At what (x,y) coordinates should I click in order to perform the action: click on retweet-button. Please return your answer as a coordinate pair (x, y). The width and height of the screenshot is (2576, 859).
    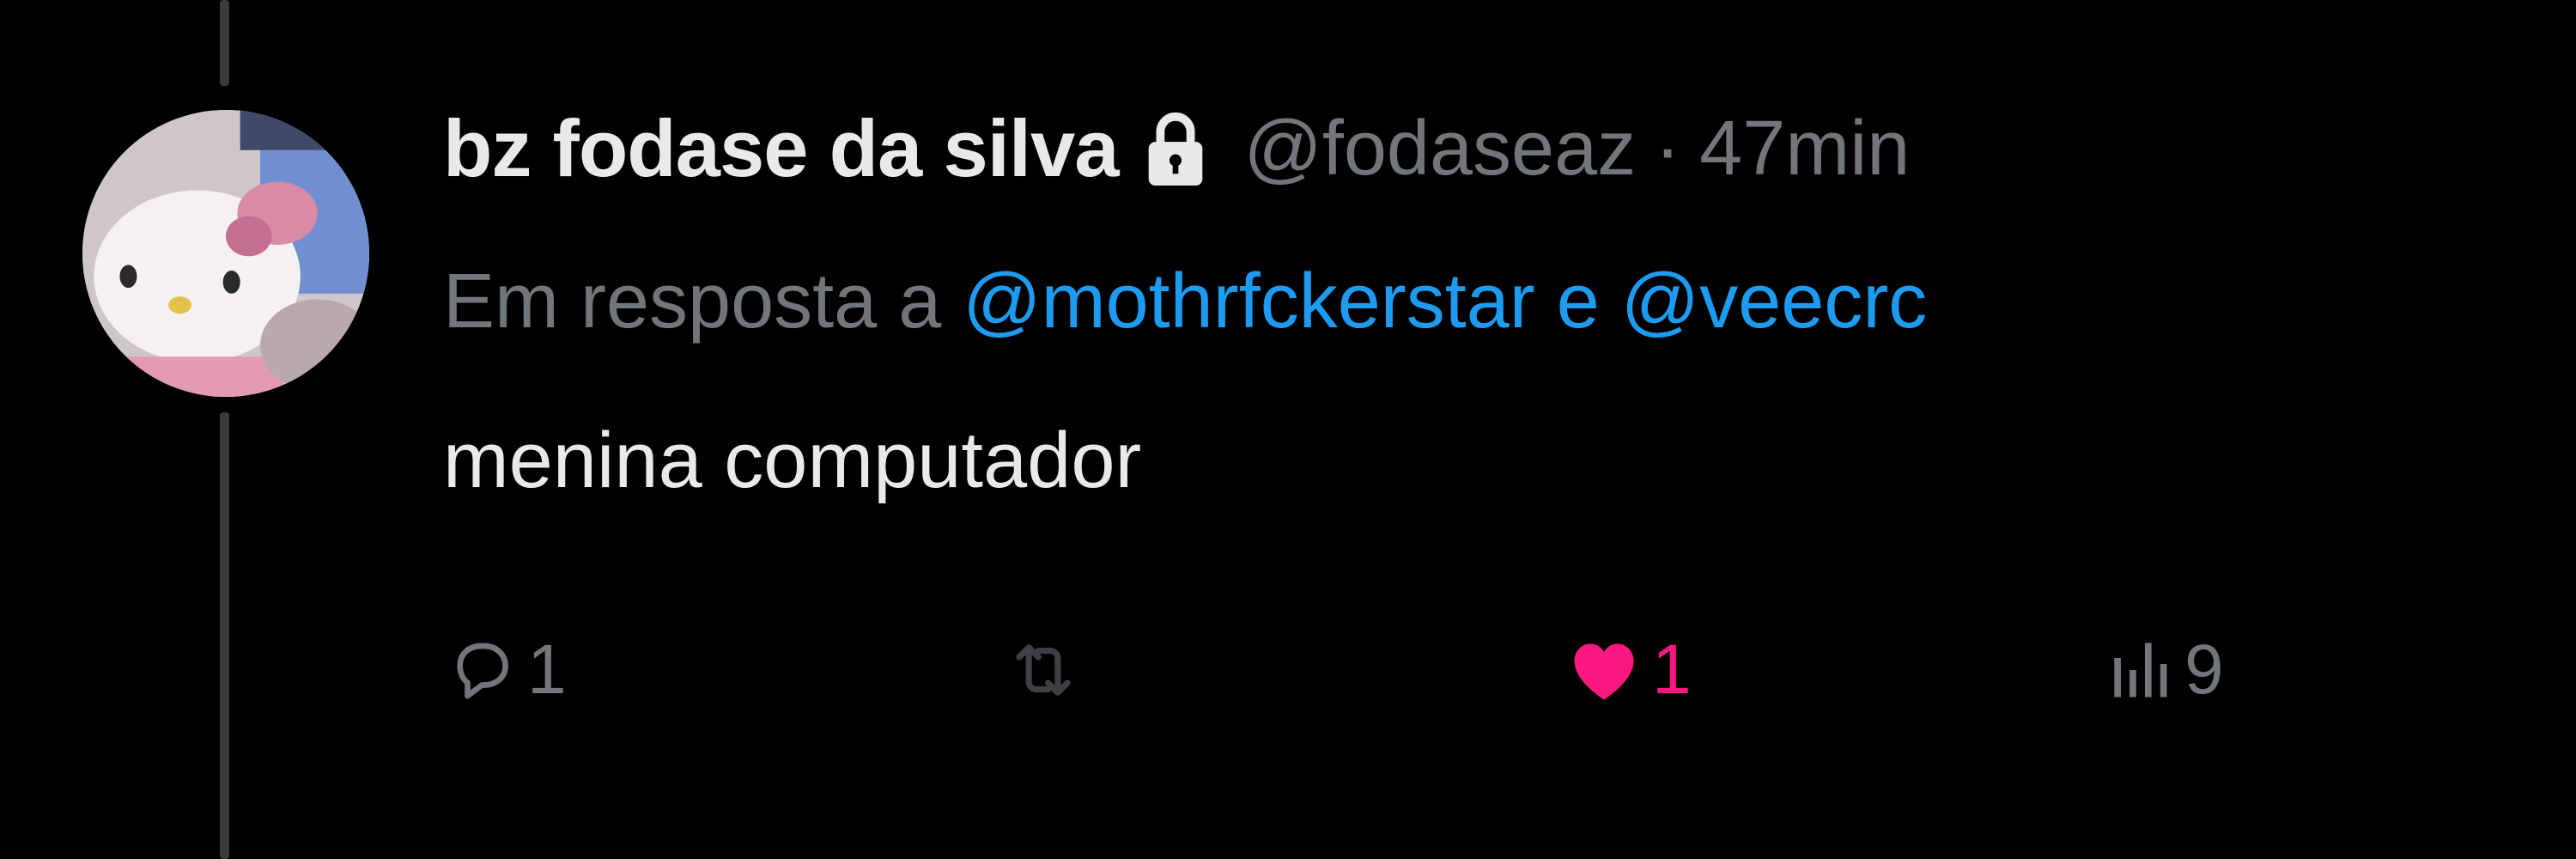
    Looking at the image, I should click on (1048, 670).